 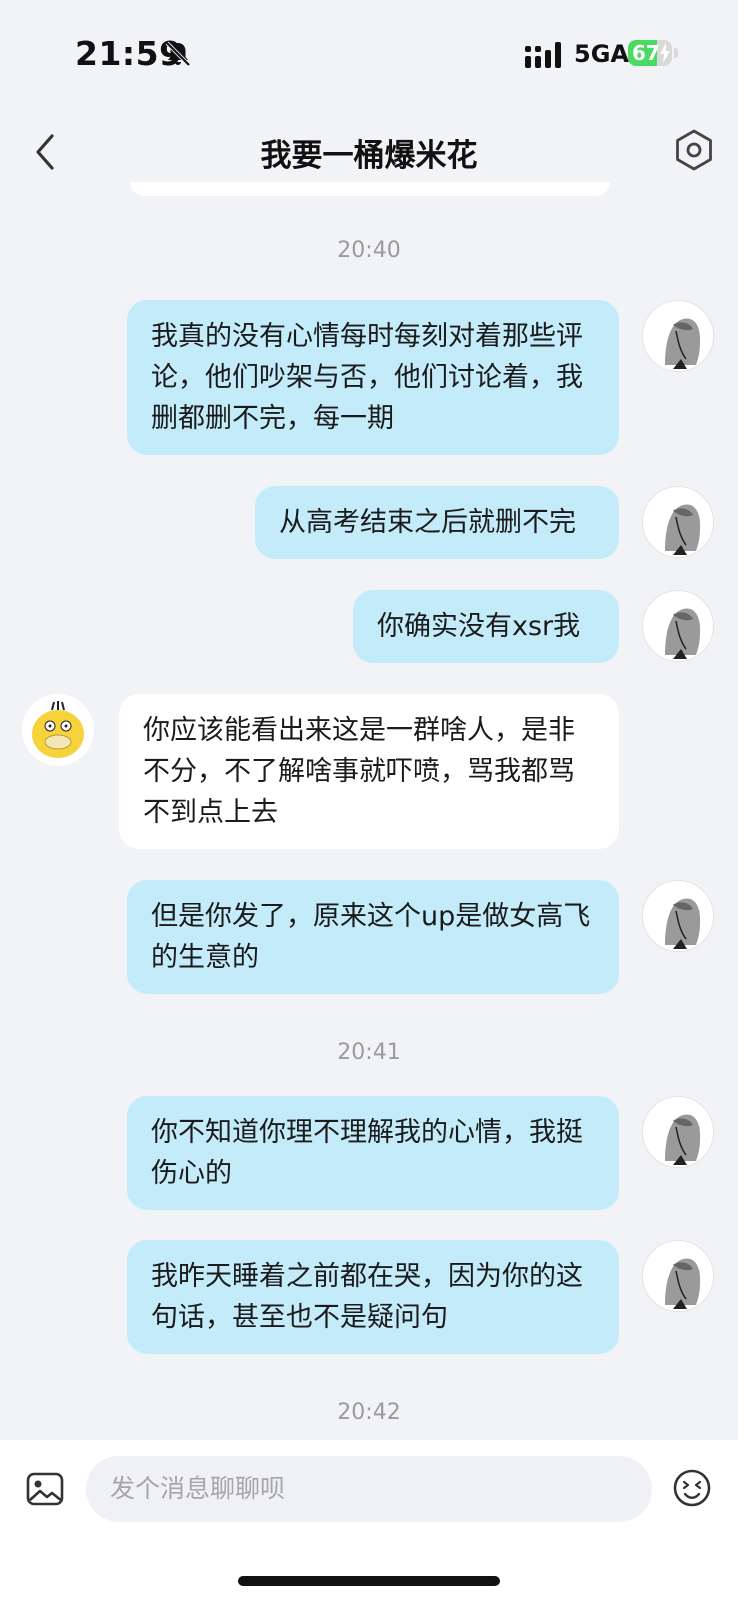 I want to click on emoji-icon, so click(x=692, y=1488).